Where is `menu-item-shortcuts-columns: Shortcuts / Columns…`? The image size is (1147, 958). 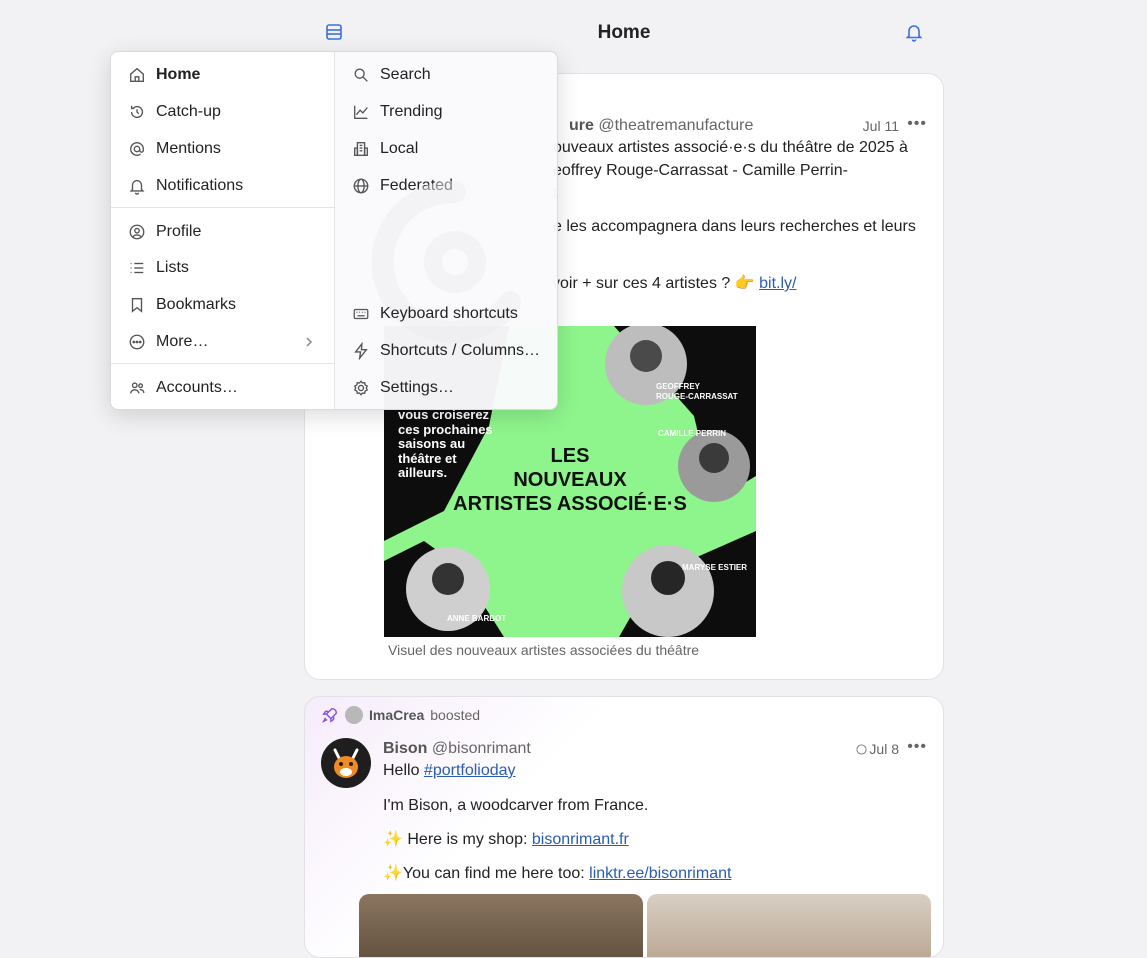
menu-item-shortcuts-columns: Shortcuts / Columns… is located at coordinates (446, 351).